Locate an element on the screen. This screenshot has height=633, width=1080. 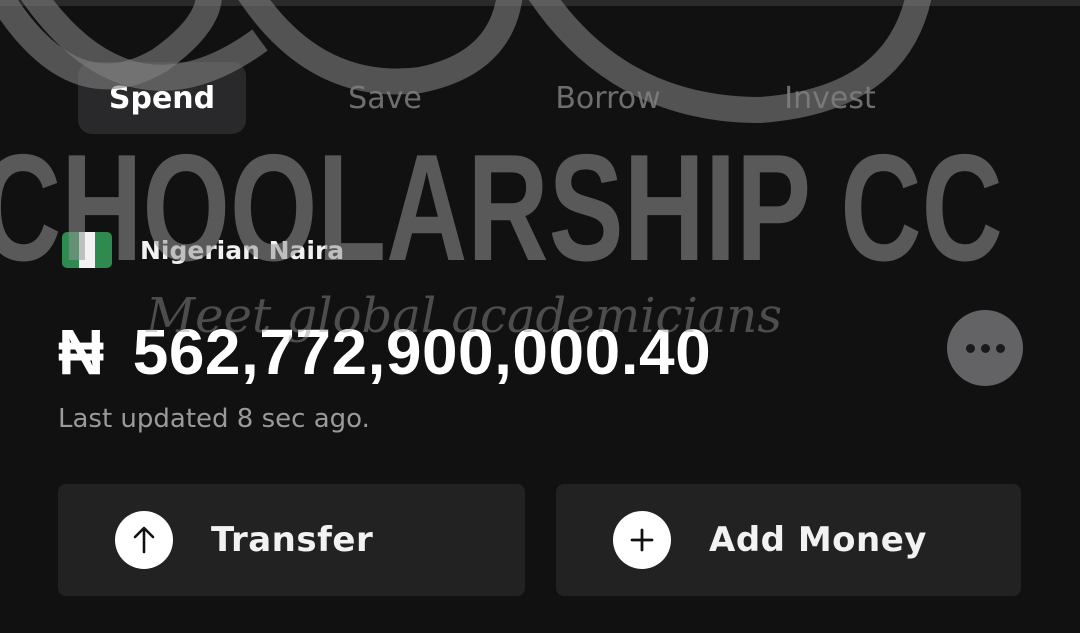
transfer-button: Transfer is located at coordinates (291, 540).